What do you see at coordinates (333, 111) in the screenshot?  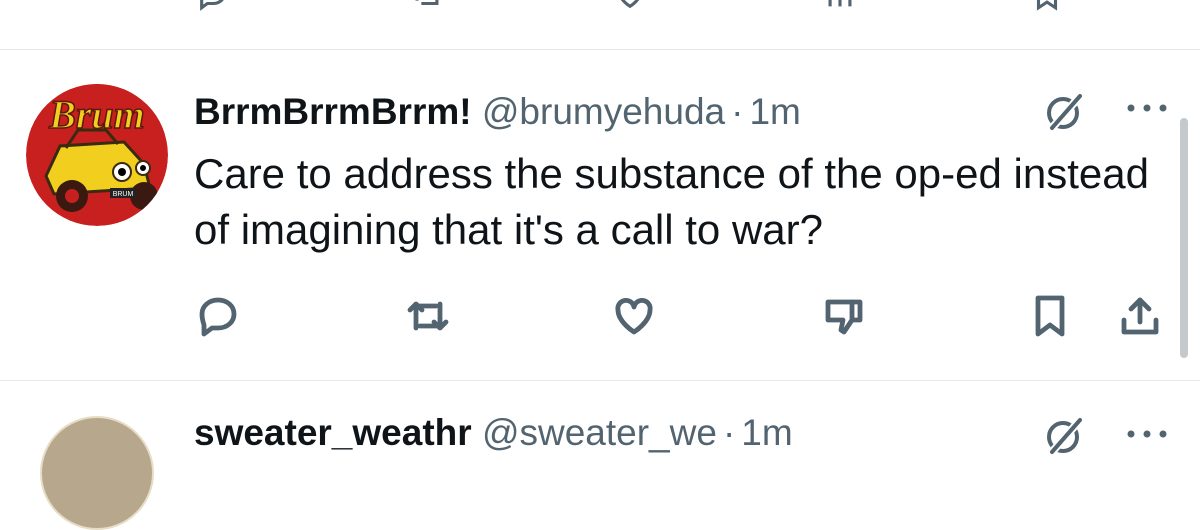 I see `display-name: BrrmBrrmBrrm!` at bounding box center [333, 111].